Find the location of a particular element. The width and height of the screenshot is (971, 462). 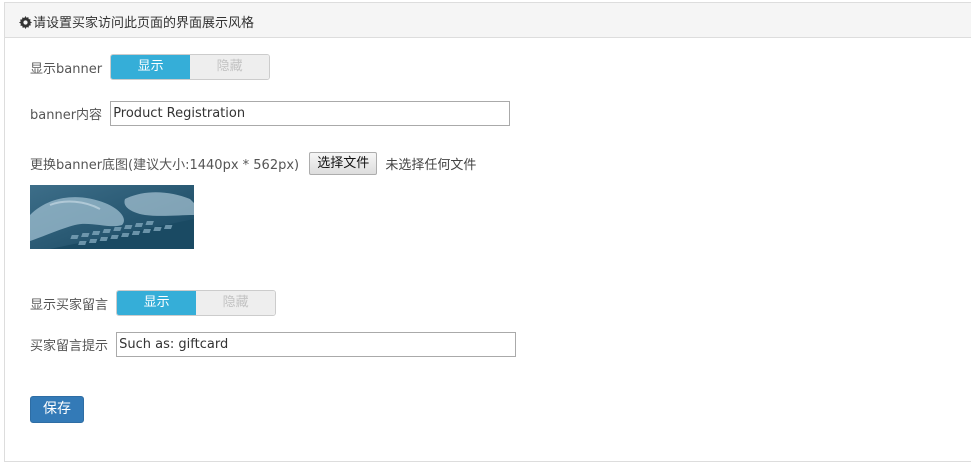

choose-file-button: 选择文件 is located at coordinates (343, 163).